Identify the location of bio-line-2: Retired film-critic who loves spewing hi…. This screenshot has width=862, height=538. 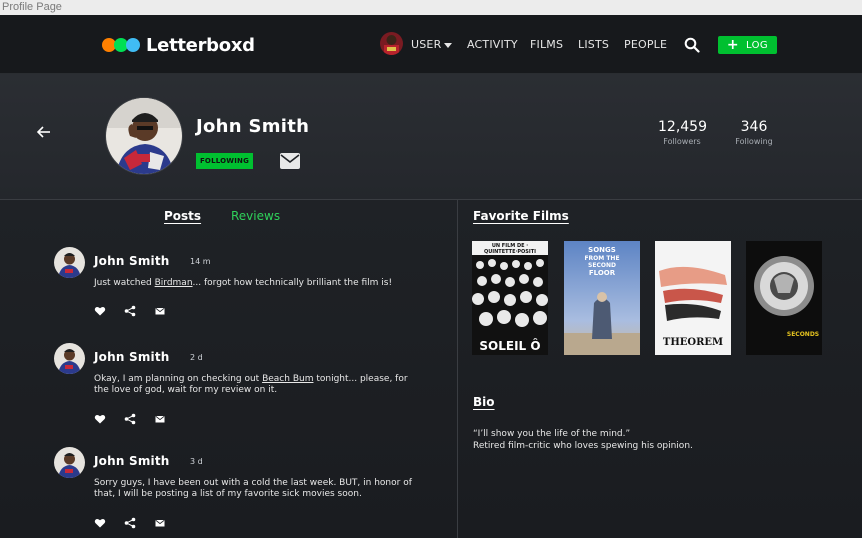
(583, 446).